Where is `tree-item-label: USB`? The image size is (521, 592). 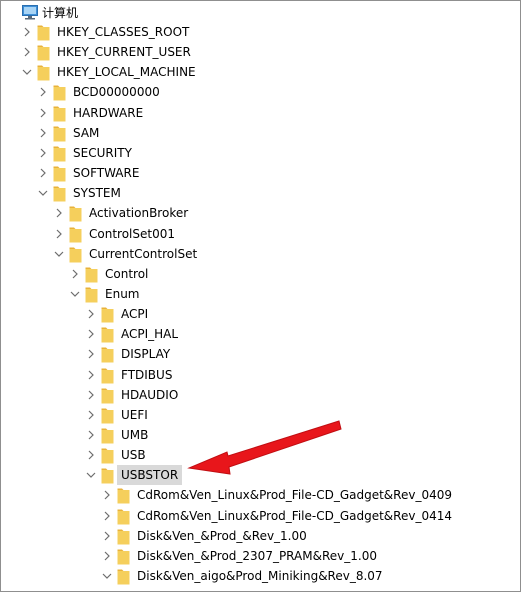 tree-item-label: USB is located at coordinates (133, 455).